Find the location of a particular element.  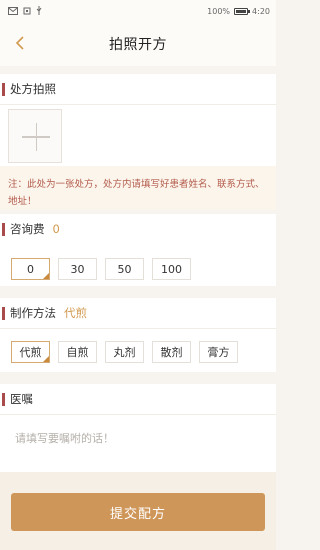

photo-section-header: 处方拍照 is located at coordinates (138, 89).